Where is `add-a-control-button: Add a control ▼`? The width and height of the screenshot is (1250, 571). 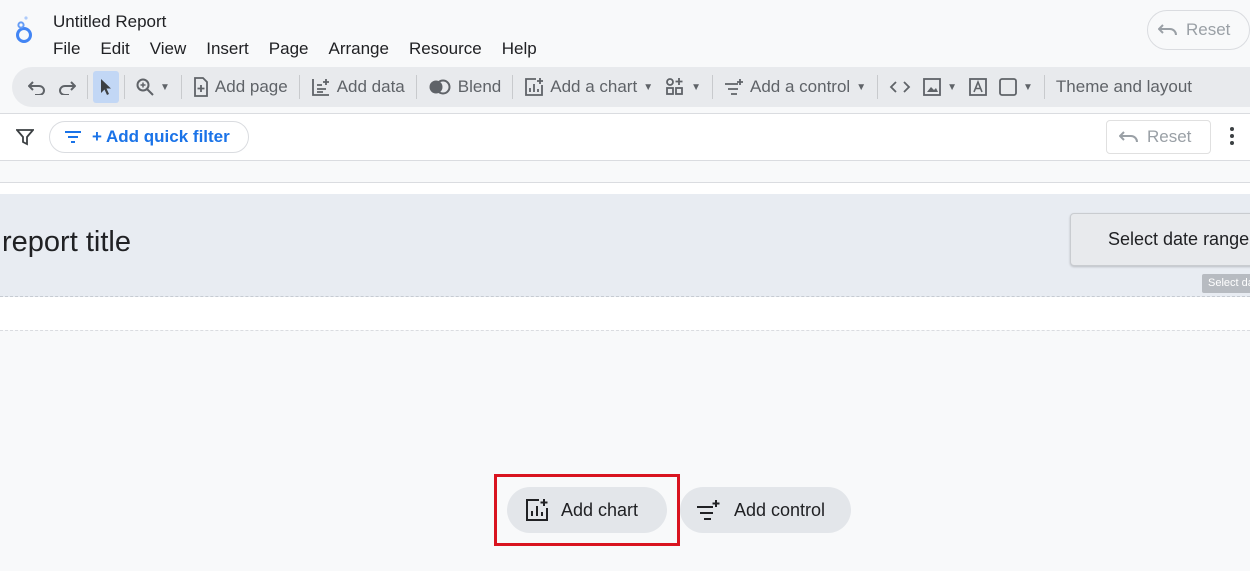 add-a-control-button: Add a control ▼ is located at coordinates (795, 87).